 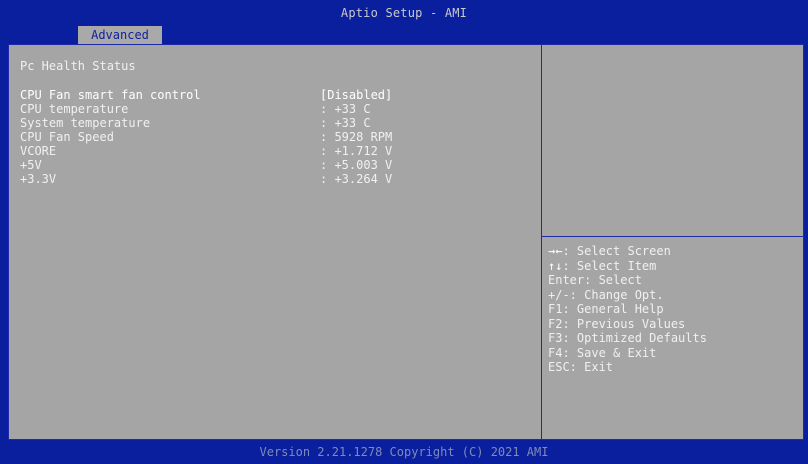 I want to click on setting-row-cpu-fan-speed: CPU Fan Speed : 5928 RPM, so click(x=275, y=137).